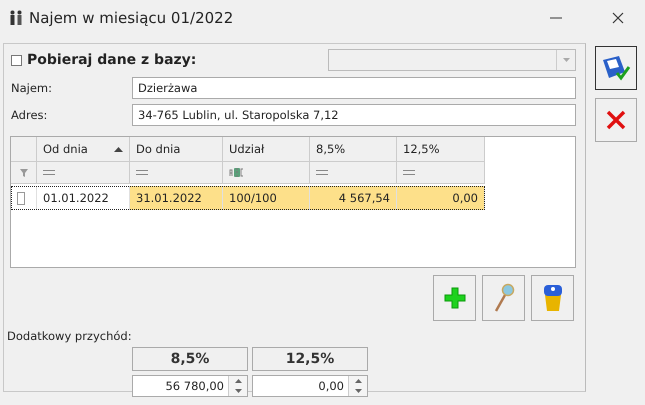 Image resolution: width=645 pixels, height=405 pixels. I want to click on add-button, so click(454, 298).